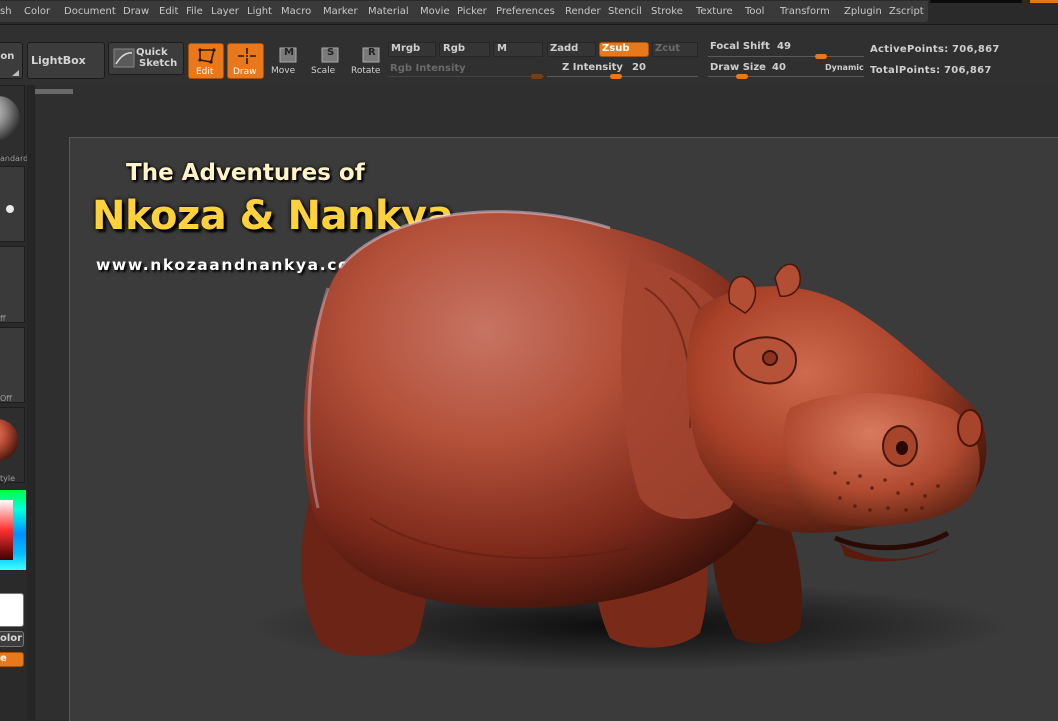 The image size is (1058, 721). I want to click on menu-item-material: Material, so click(388, 11).